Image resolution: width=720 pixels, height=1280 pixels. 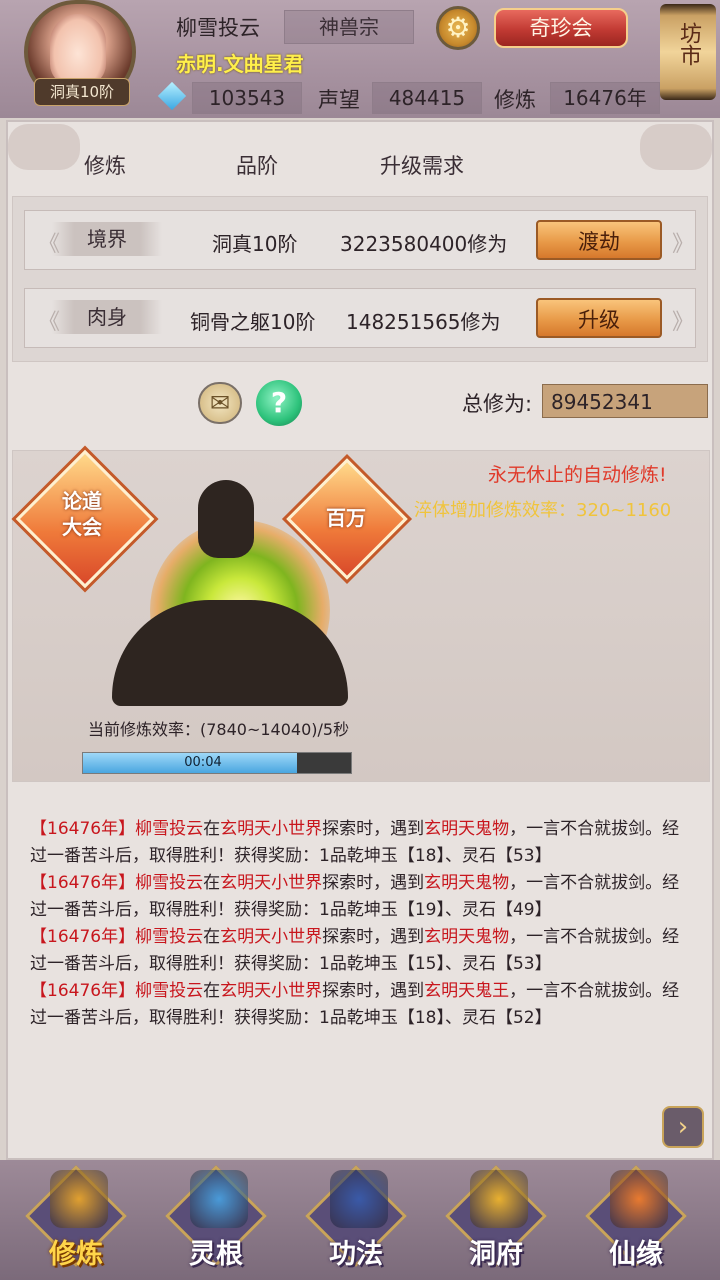 What do you see at coordinates (107, 239) in the screenshot?
I see `realm-tag: 境界` at bounding box center [107, 239].